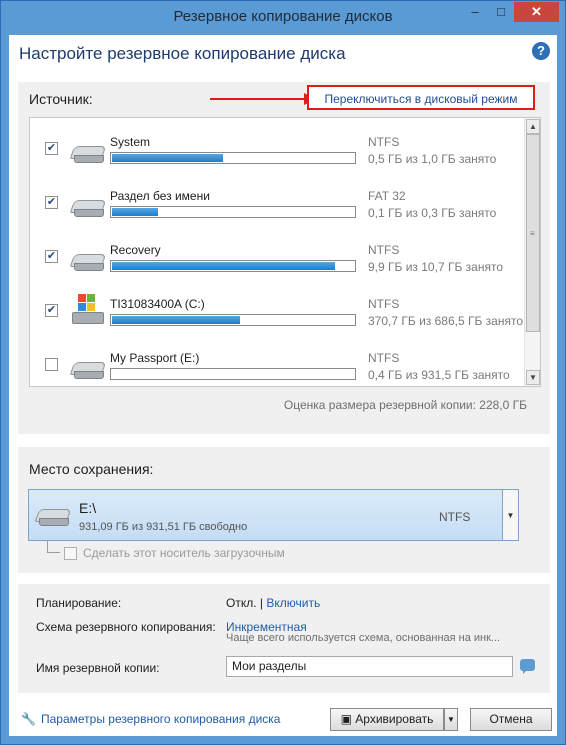 This screenshot has height=745, width=566. Describe the element at coordinates (348, 719) in the screenshot. I see `archive-icon: ▣` at that location.